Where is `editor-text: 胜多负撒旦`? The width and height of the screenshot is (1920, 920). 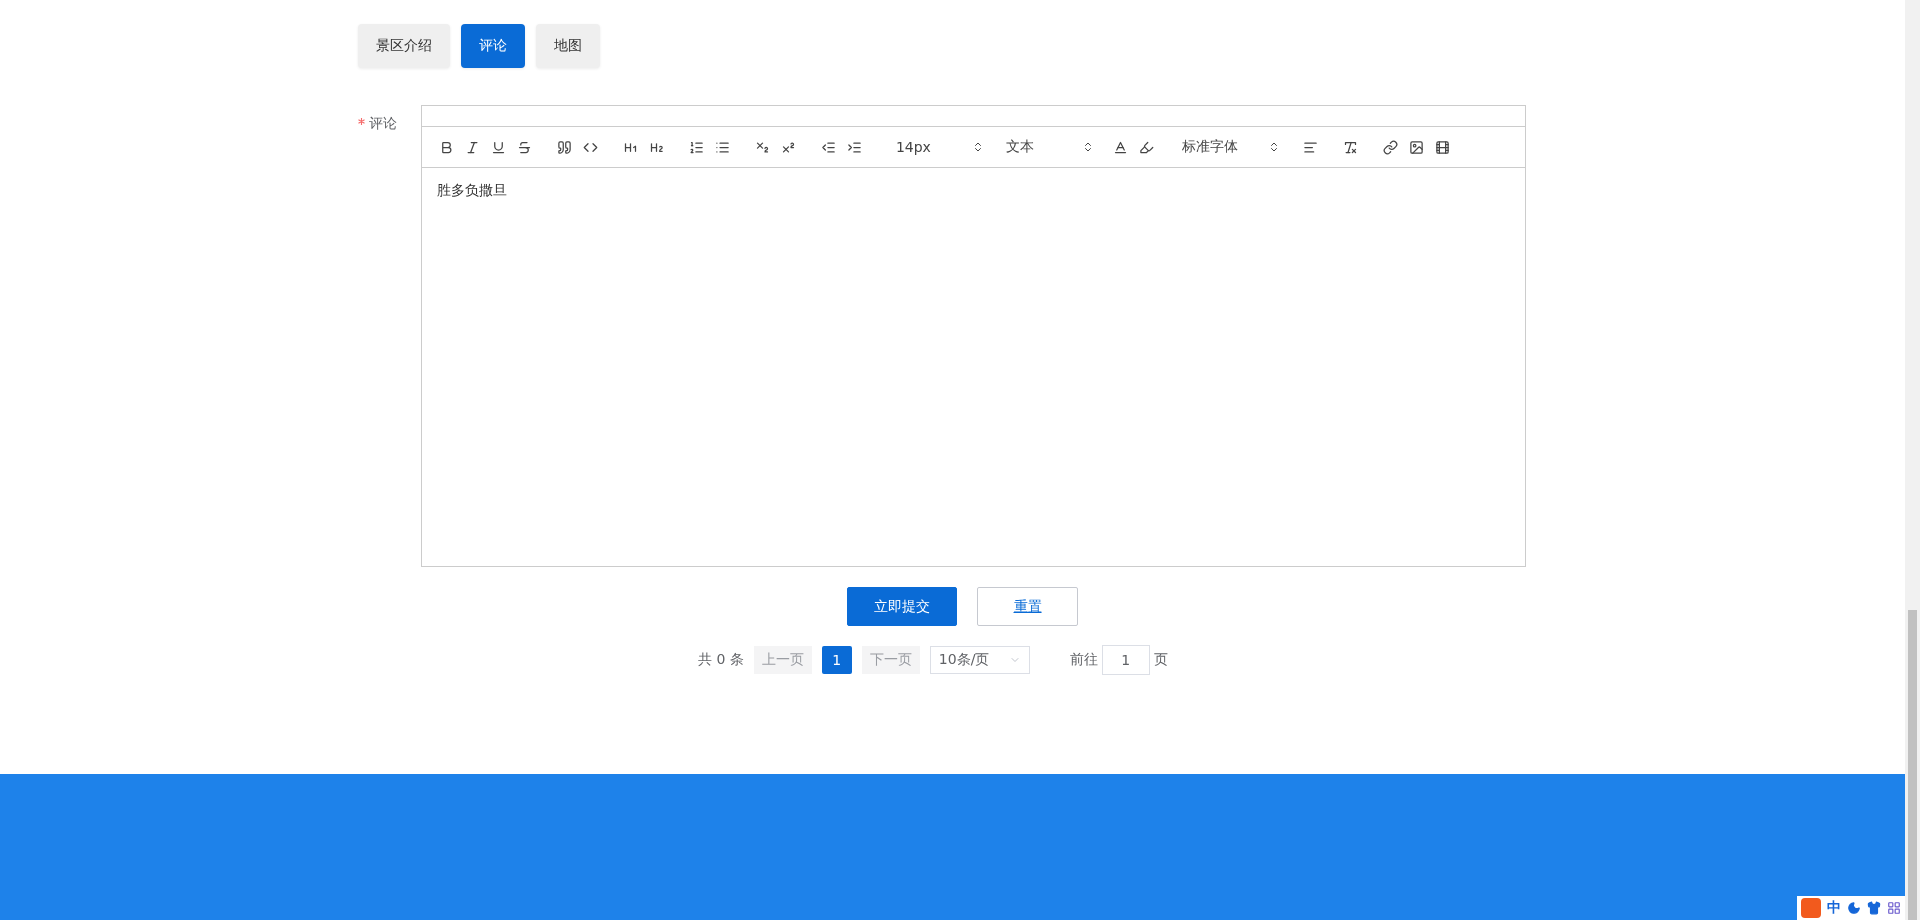
editor-text: 胜多负撒旦 is located at coordinates (471, 190).